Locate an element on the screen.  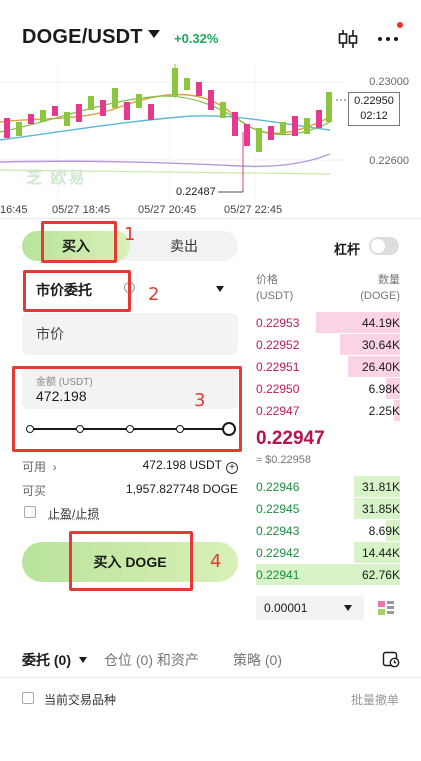
orderbook-layout-icon is located at coordinates (386, 608).